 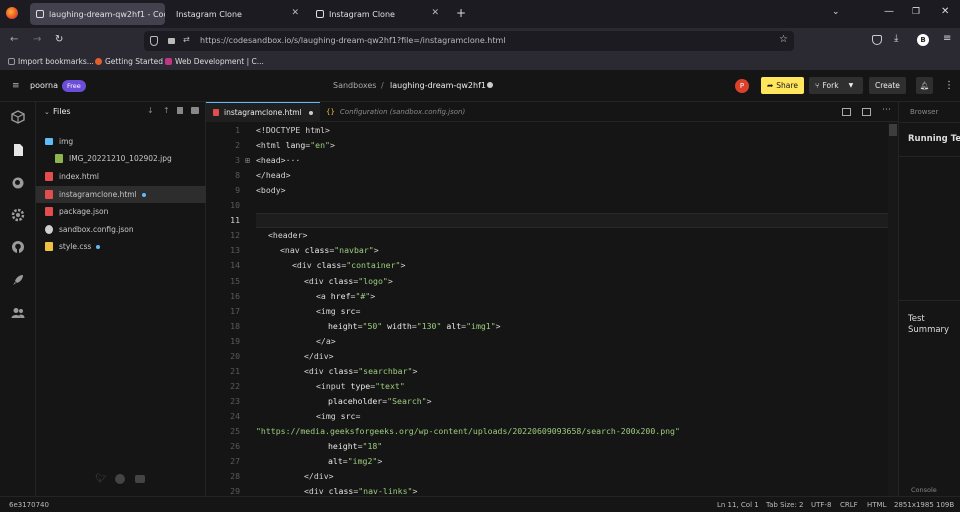 I want to click on code-line: <div class="nav-links">, so click(x=360, y=491).